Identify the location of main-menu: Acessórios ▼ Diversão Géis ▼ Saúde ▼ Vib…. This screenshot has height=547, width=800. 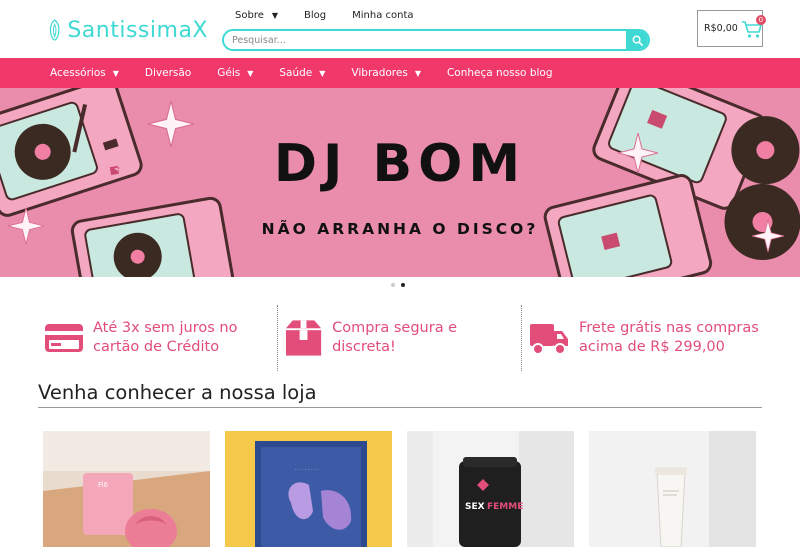
(400, 73).